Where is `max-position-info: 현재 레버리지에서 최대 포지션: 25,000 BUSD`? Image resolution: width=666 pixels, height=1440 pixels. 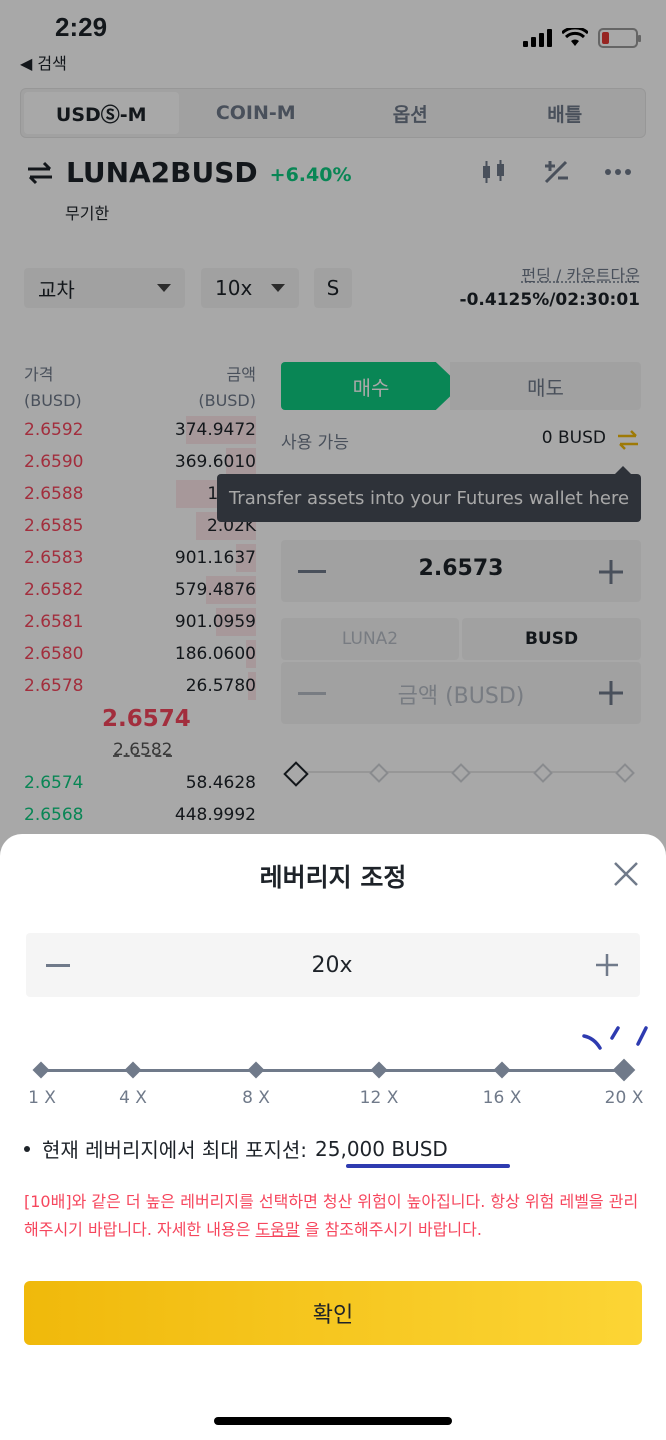
max-position-info: 현재 레버리지에서 최대 포지션: 25,000 BUSD is located at coordinates (236, 1148).